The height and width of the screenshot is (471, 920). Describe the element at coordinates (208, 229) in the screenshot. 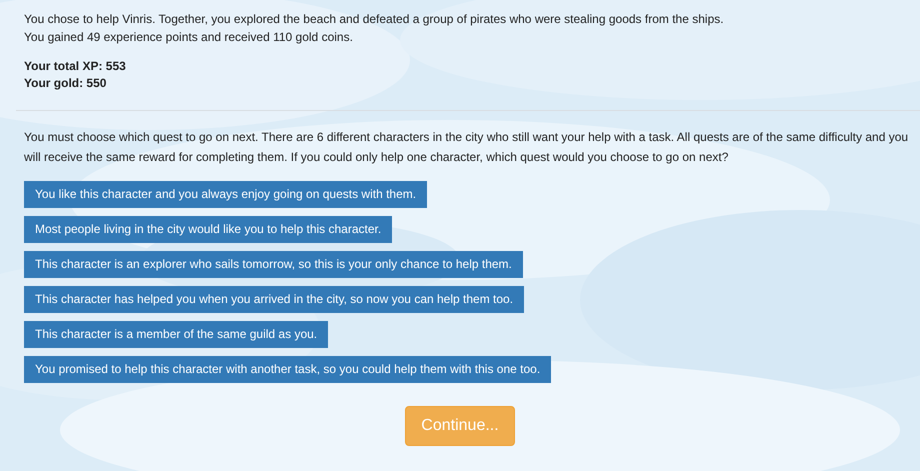

I see `answer-option: Most people living in the city would like you to help this character.` at that location.